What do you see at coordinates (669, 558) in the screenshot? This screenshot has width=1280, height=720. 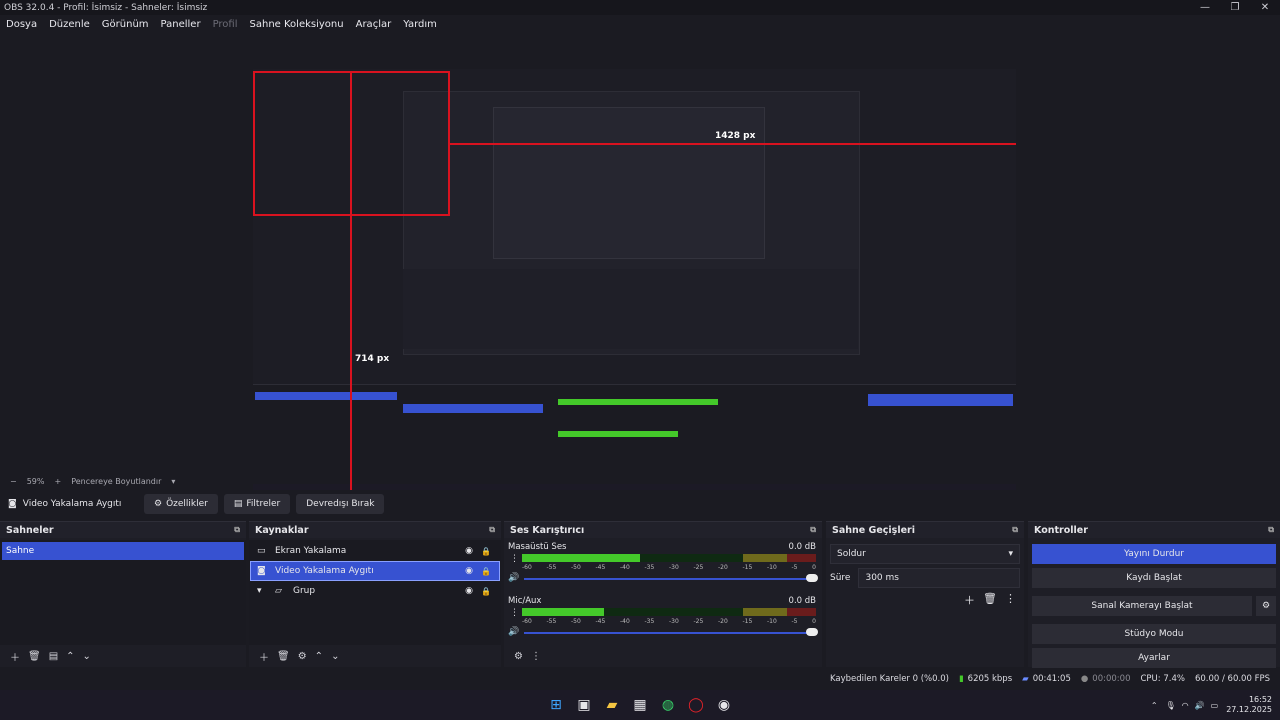 I see `volume-meter` at bounding box center [669, 558].